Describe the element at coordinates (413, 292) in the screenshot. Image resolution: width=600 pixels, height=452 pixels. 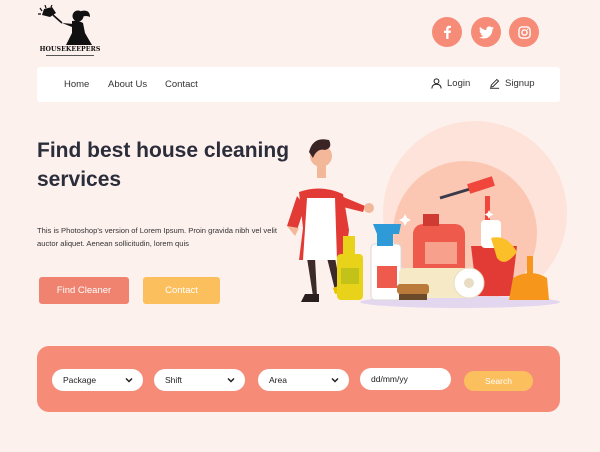
I see `brush` at that location.